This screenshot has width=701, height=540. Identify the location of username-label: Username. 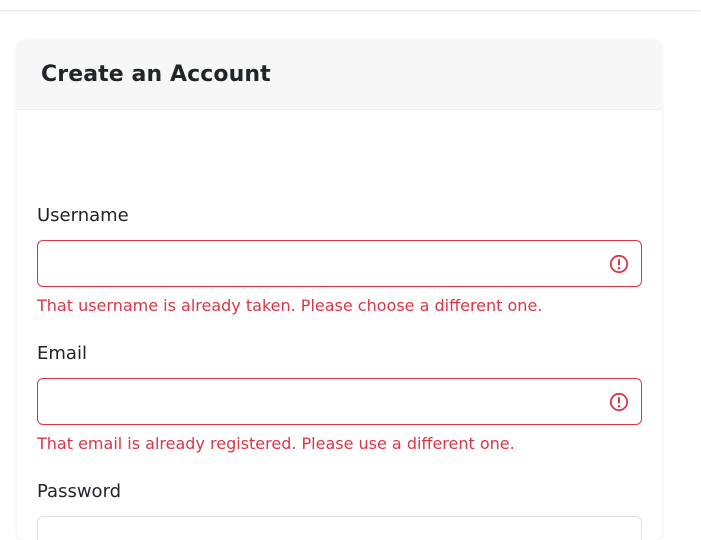
(83, 215).